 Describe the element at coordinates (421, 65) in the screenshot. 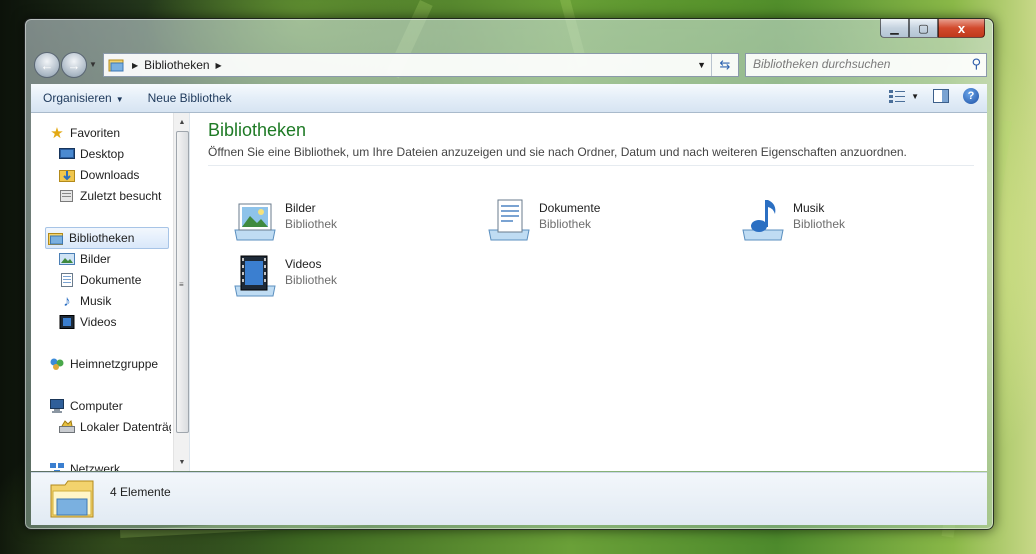

I see `address-bar: ▶ Bibliotheken ▶ ▼ ⇆` at that location.